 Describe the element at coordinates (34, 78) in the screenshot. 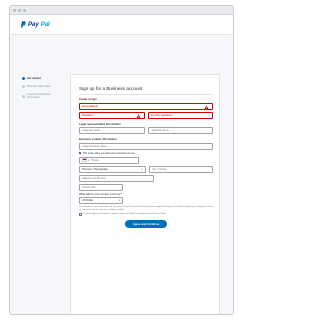

I see `step-label: Get started` at that location.